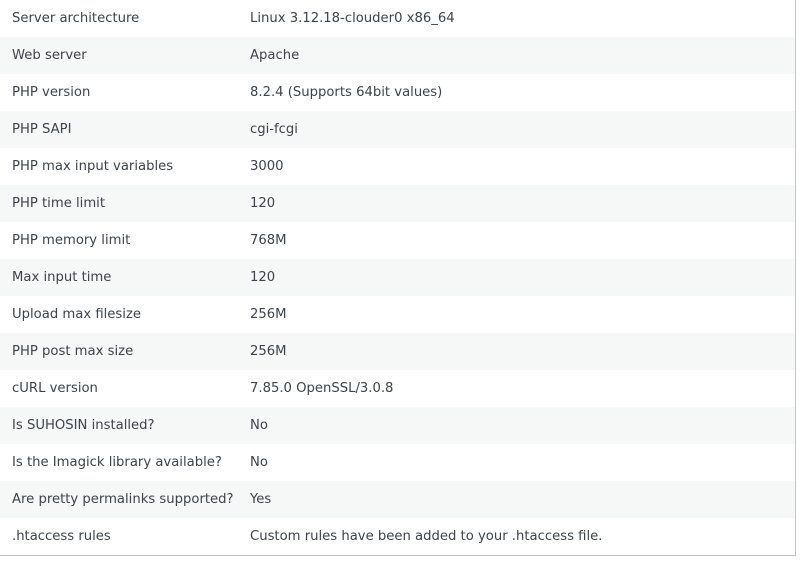 This screenshot has height=566, width=800. Describe the element at coordinates (119, 499) in the screenshot. I see `row-label: Are pretty permalinks supported?` at that location.